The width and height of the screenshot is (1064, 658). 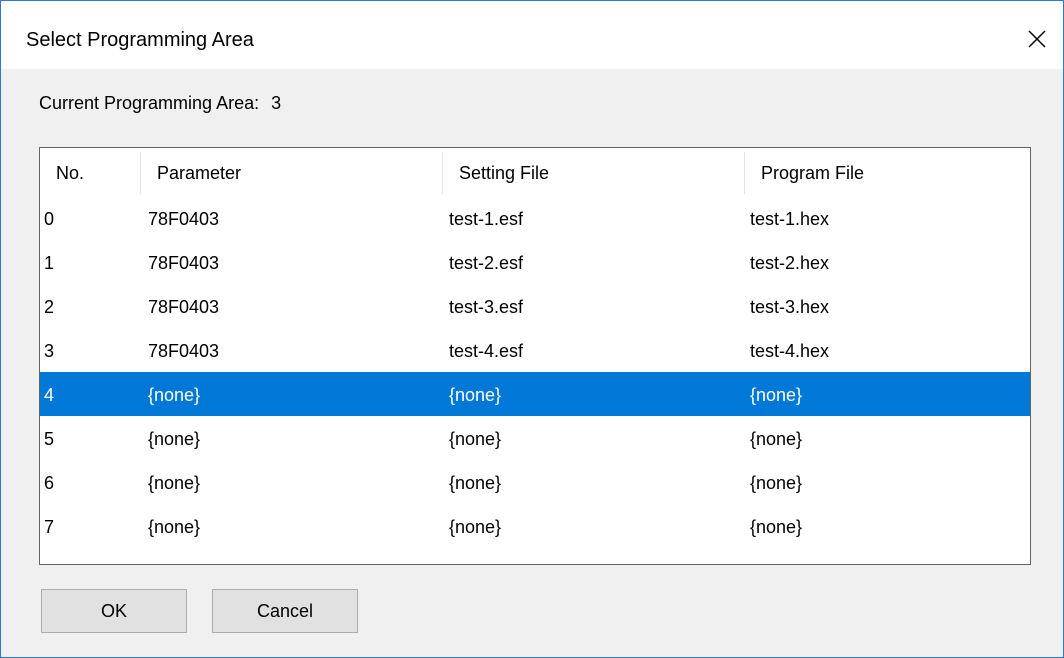 I want to click on table-row: 1 78F0403 test-2.esf test-2.hex, so click(x=535, y=262).